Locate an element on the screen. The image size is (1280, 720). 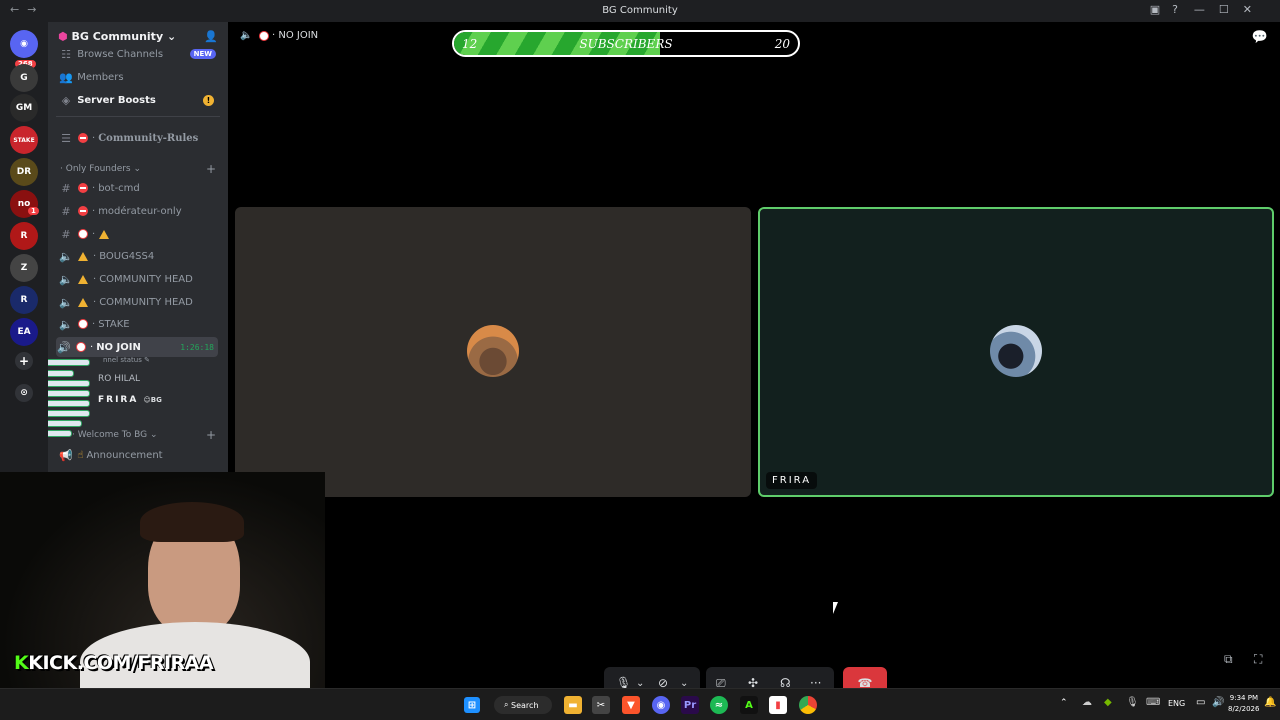
server-icon-4: DR is located at coordinates (24, 172).